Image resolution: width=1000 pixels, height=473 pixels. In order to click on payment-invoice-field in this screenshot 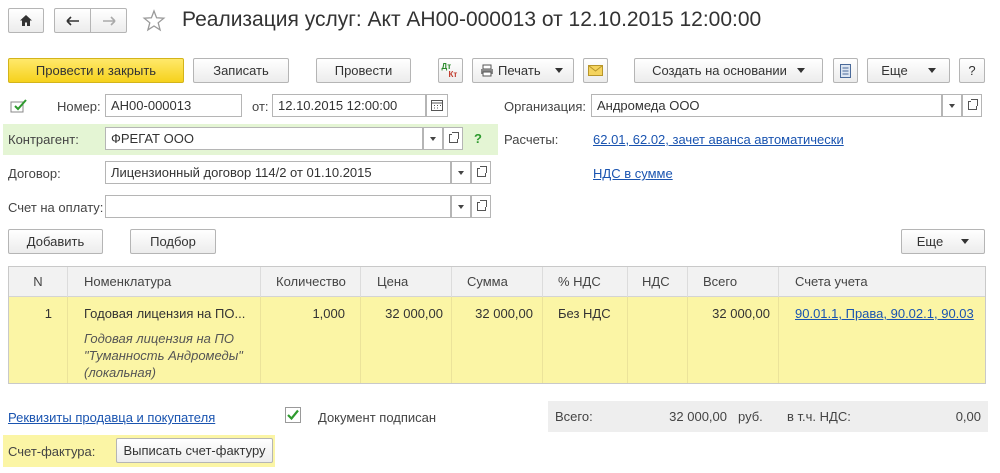, I will do `click(278, 206)`.